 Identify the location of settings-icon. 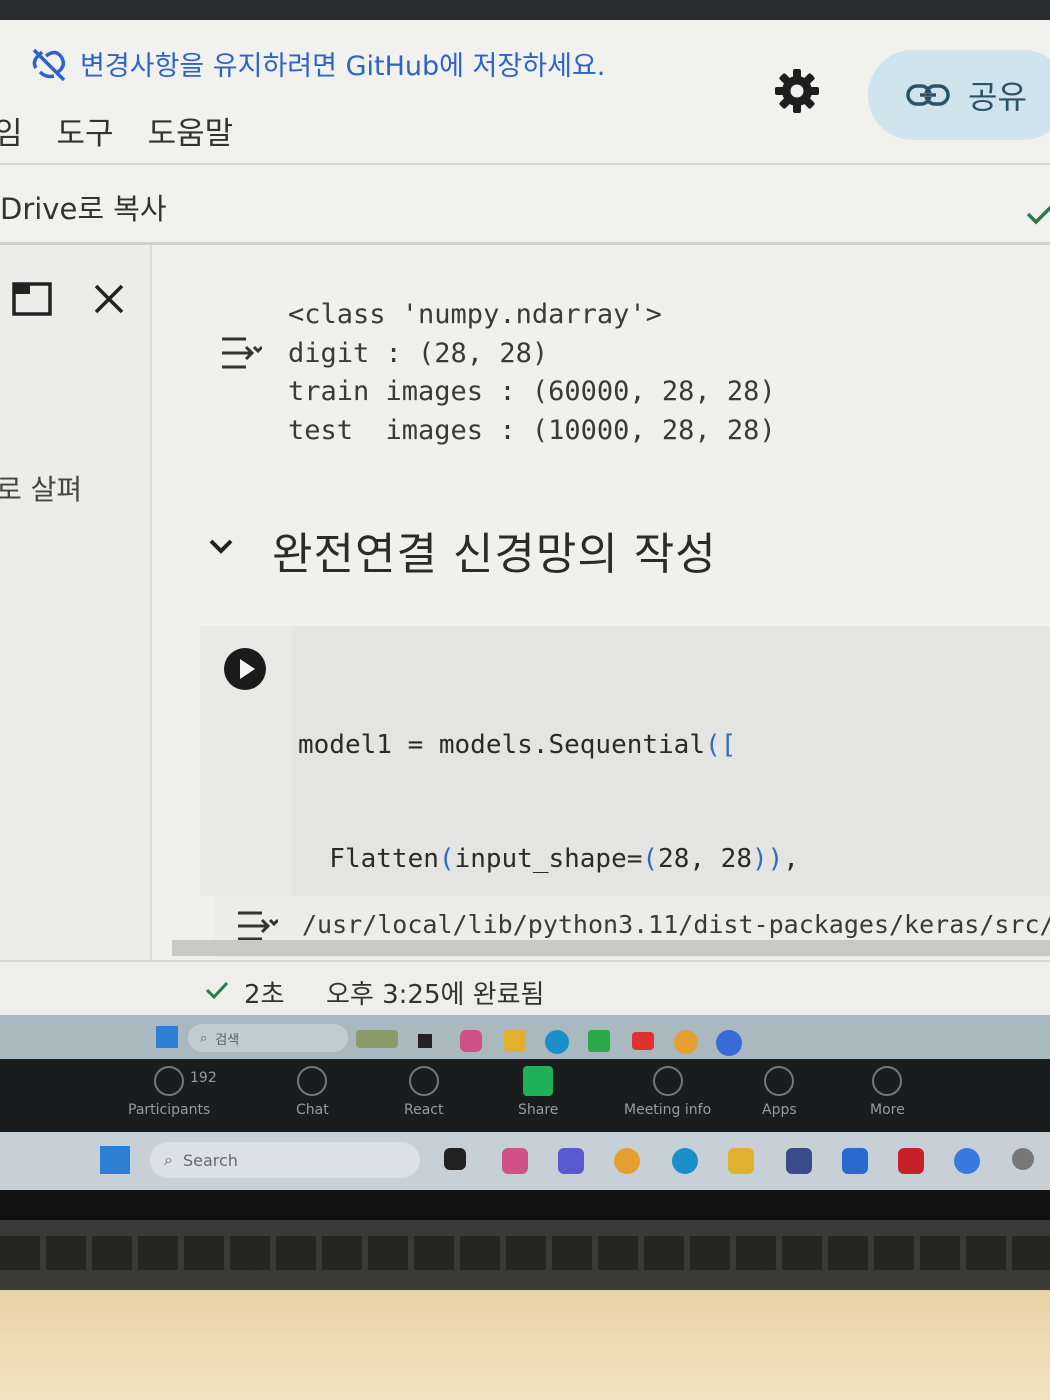
(1023, 1159).